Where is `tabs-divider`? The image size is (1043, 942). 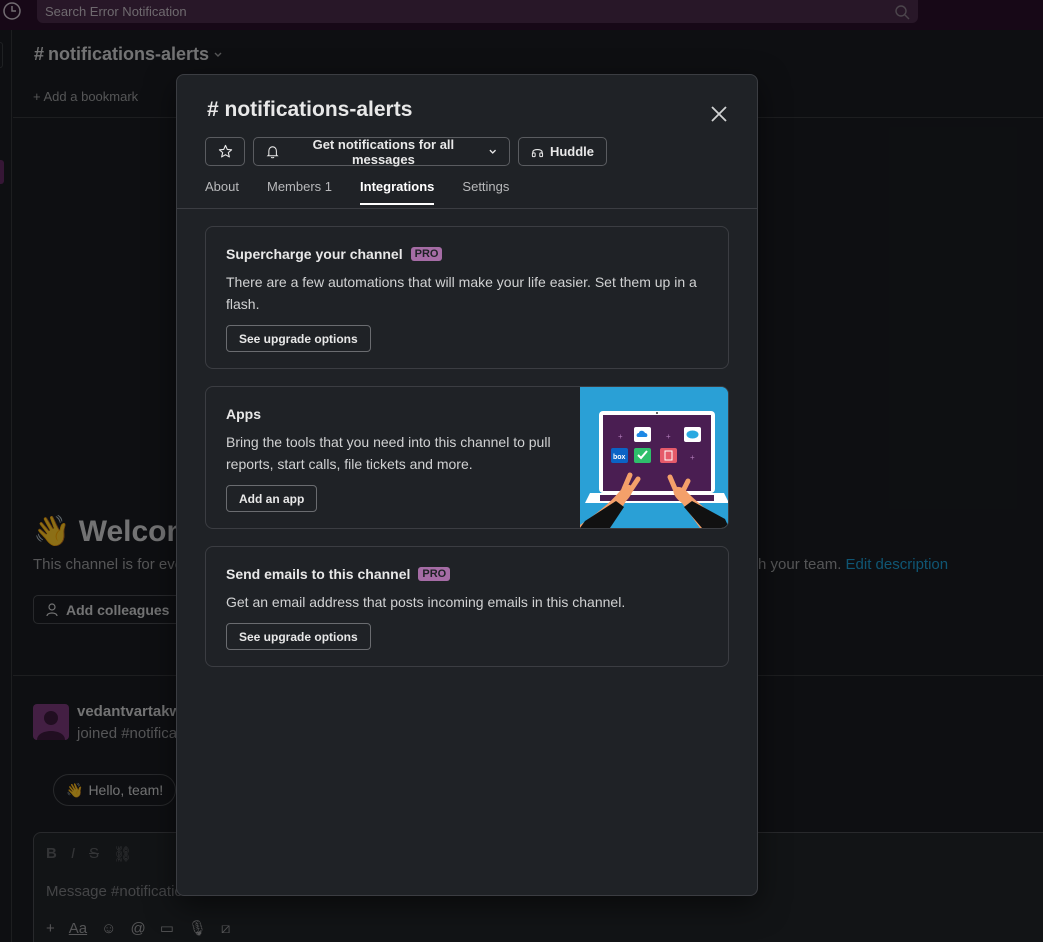
tabs-divider is located at coordinates (467, 208).